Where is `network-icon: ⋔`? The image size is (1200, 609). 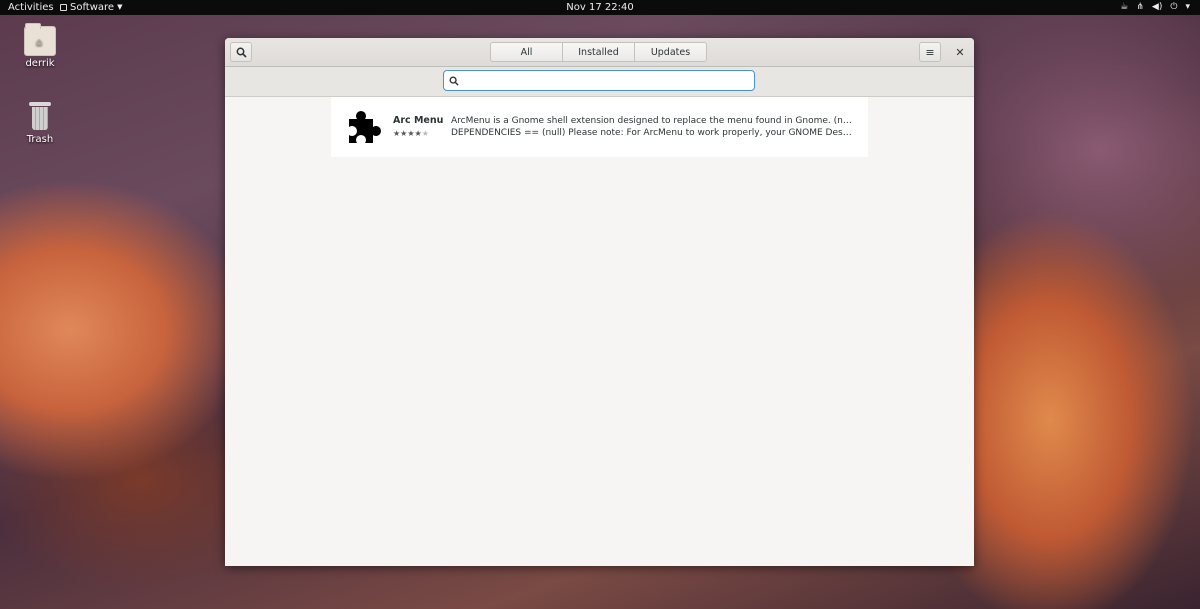
network-icon: ⋔ is located at coordinates (1140, 7).